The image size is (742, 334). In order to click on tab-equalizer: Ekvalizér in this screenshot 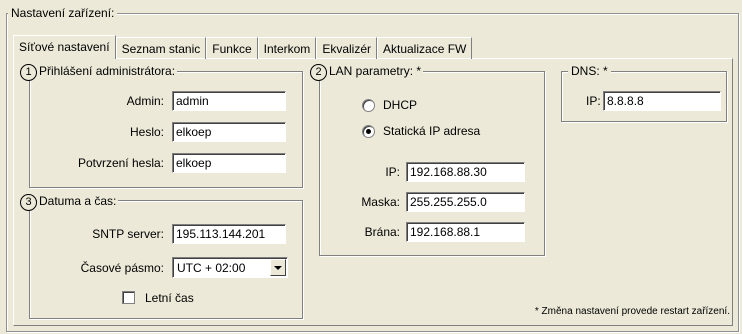, I will do `click(346, 48)`.